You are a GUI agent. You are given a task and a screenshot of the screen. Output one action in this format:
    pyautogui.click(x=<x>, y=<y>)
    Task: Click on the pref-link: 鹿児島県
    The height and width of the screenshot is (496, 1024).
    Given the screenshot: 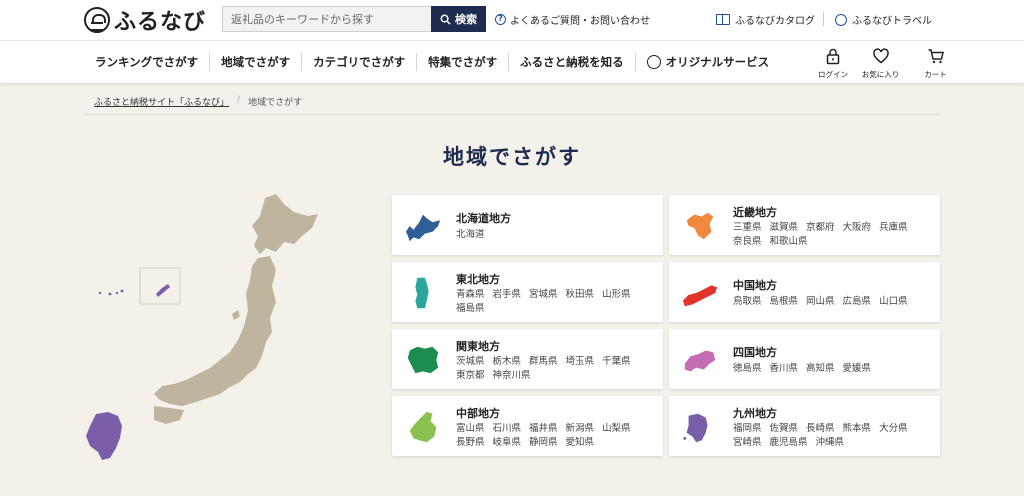 What is the action you would take?
    pyautogui.click(x=789, y=442)
    